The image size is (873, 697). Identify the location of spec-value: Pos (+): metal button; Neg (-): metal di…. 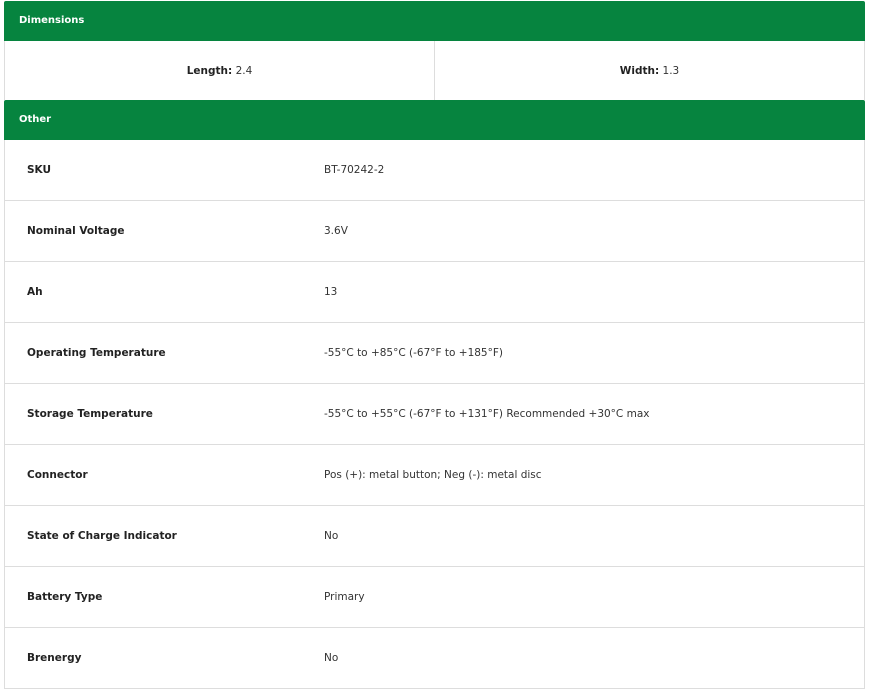
(433, 475).